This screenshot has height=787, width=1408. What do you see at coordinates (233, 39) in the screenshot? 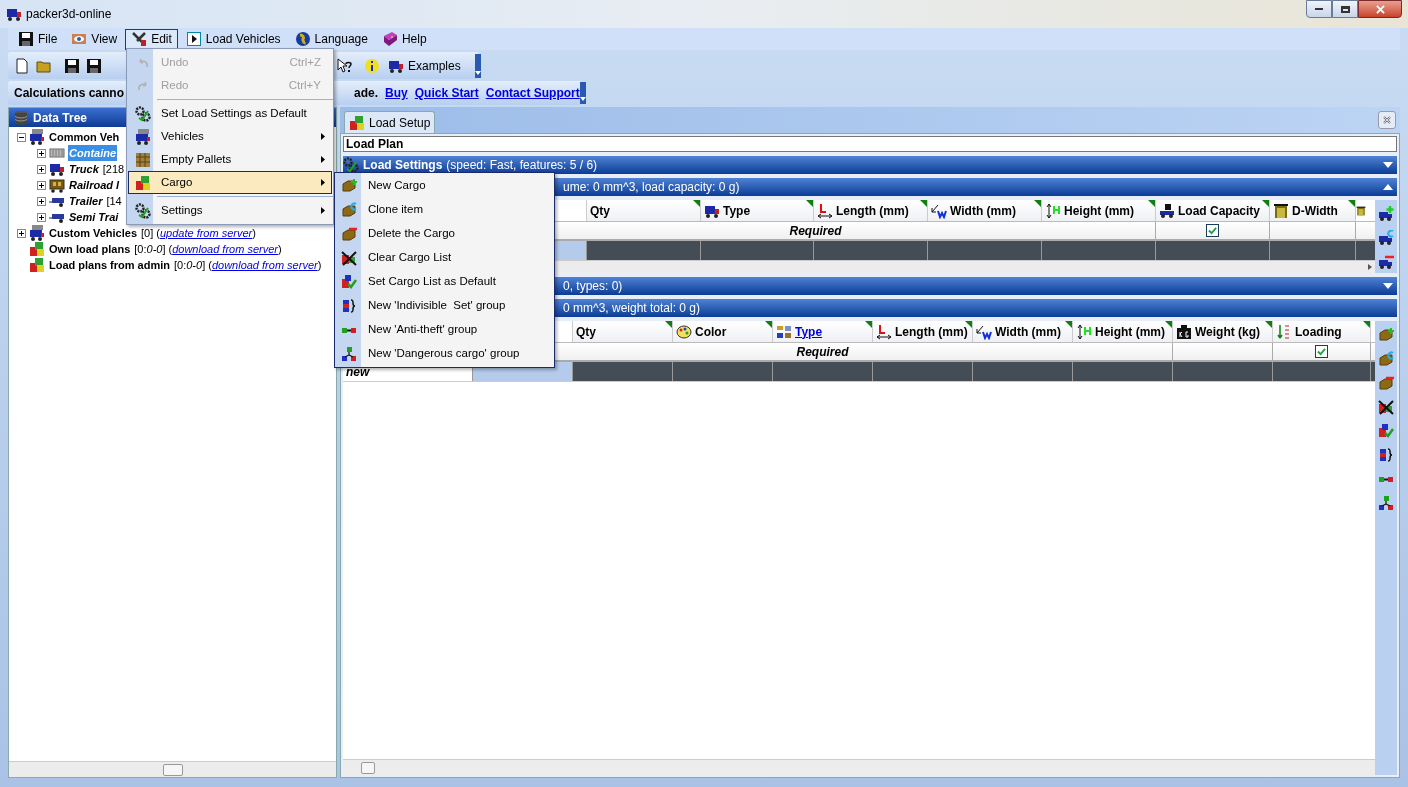
I see `menu-item: Load Vehicles` at bounding box center [233, 39].